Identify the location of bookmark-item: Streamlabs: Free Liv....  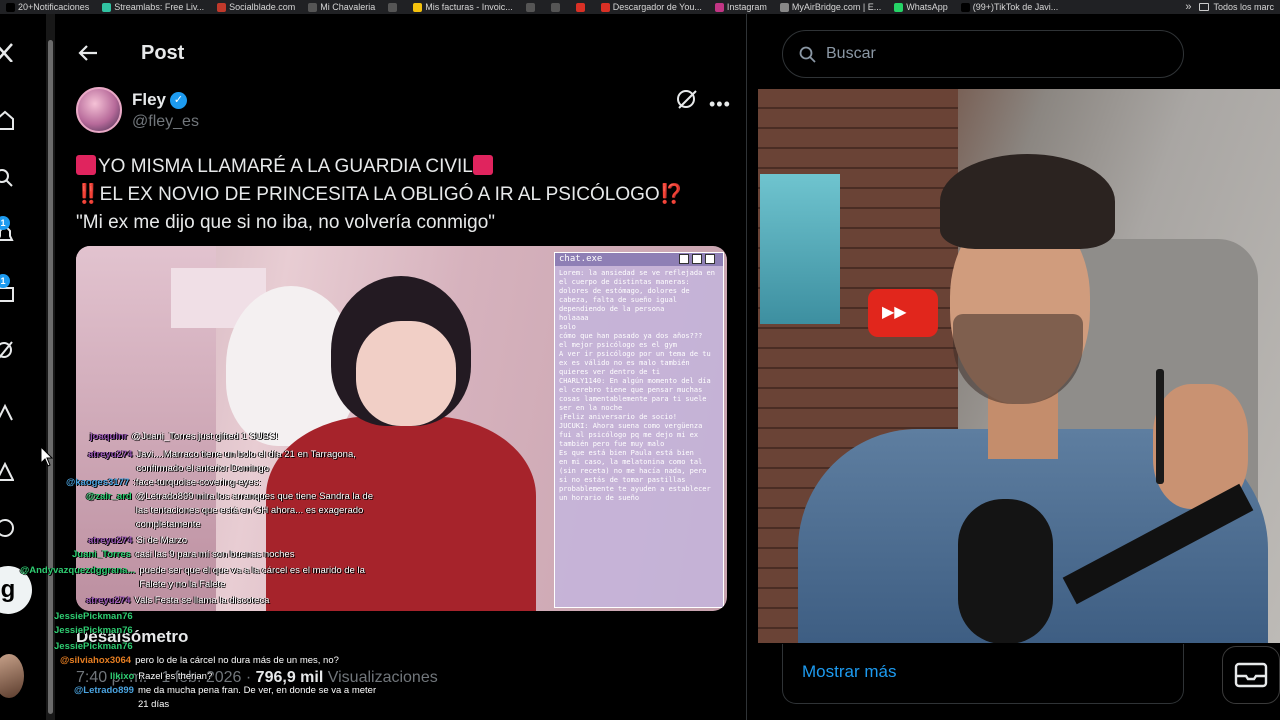
(153, 7).